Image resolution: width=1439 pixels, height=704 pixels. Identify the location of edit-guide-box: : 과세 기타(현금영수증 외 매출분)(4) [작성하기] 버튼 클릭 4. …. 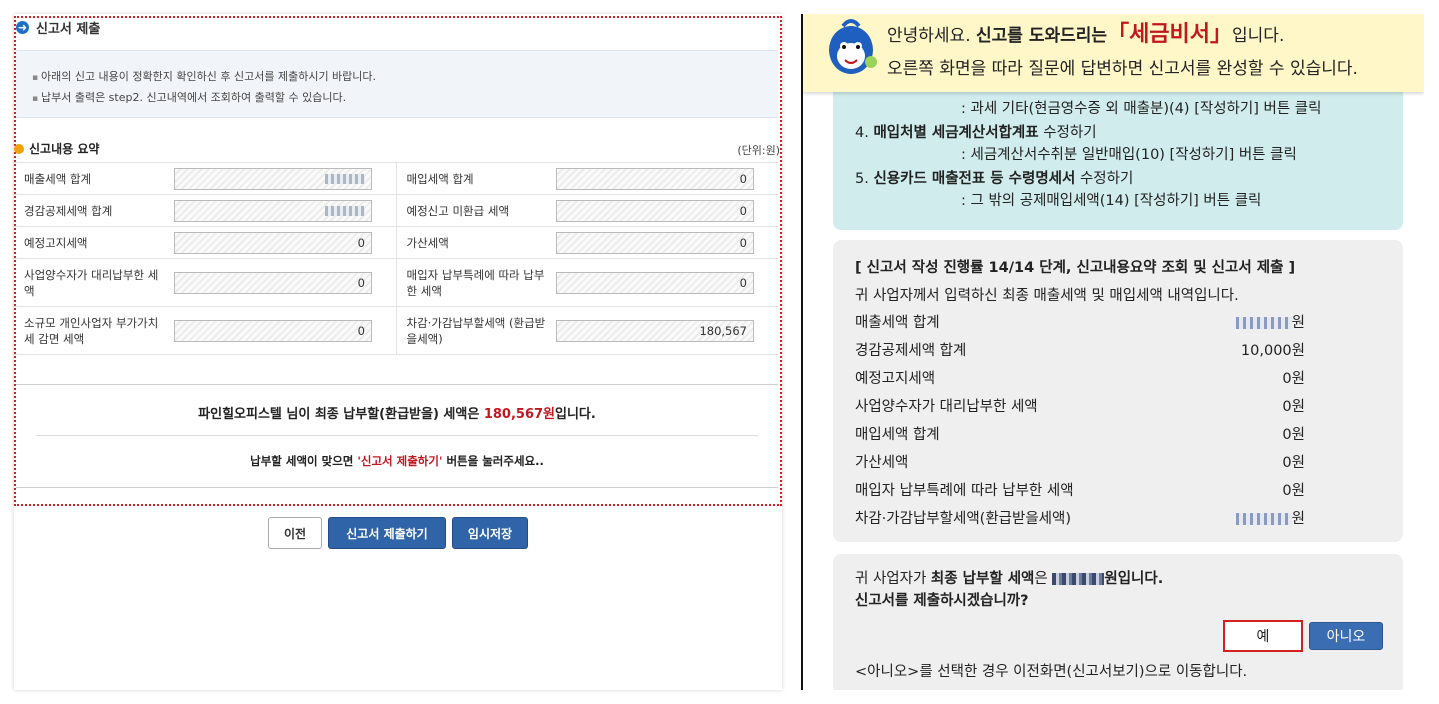
(1118, 153).